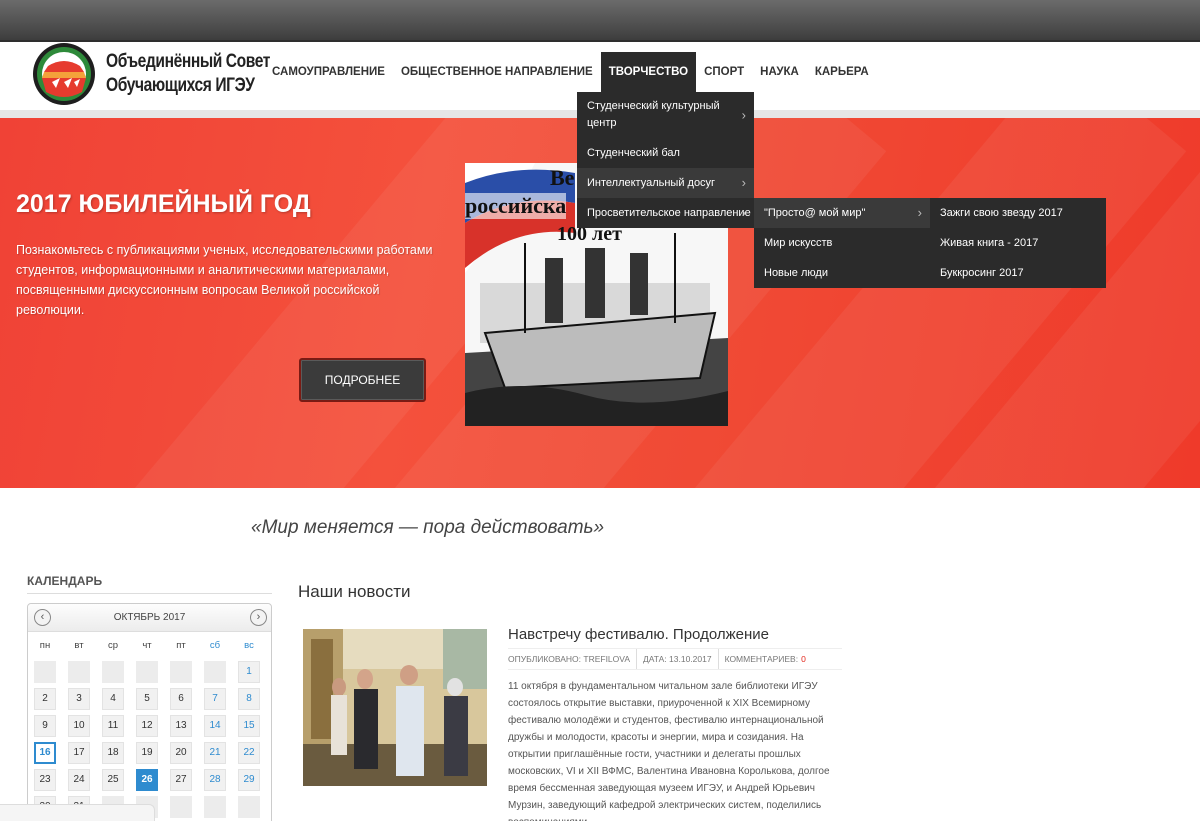  Describe the element at coordinates (65, 581) in the screenshot. I see `calendar-title: КАЛЕНДАРЬ` at that location.